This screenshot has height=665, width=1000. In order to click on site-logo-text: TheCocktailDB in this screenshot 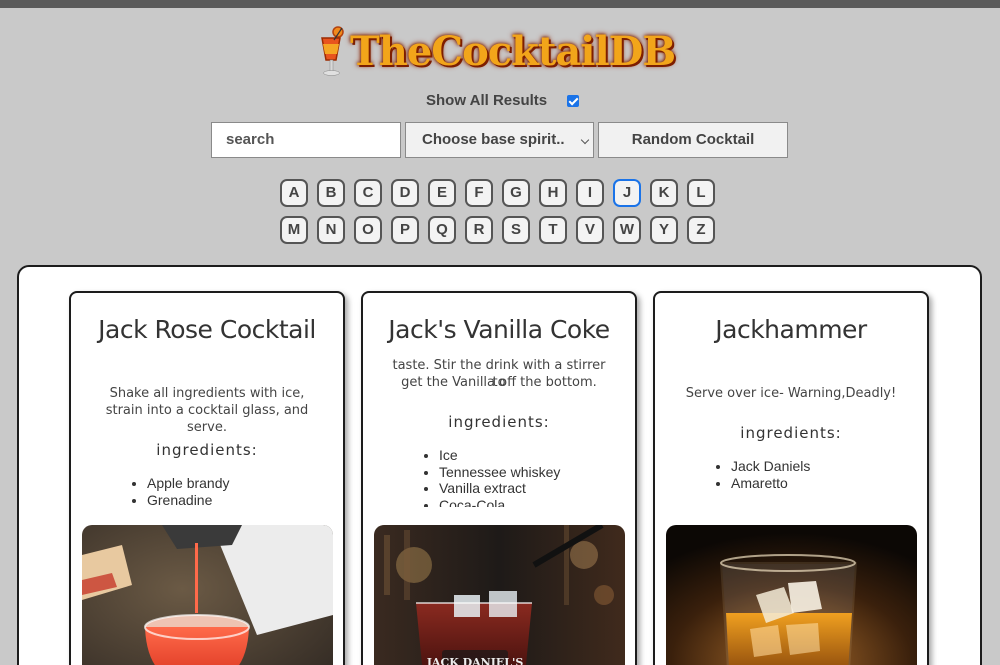, I will do `click(513, 51)`.